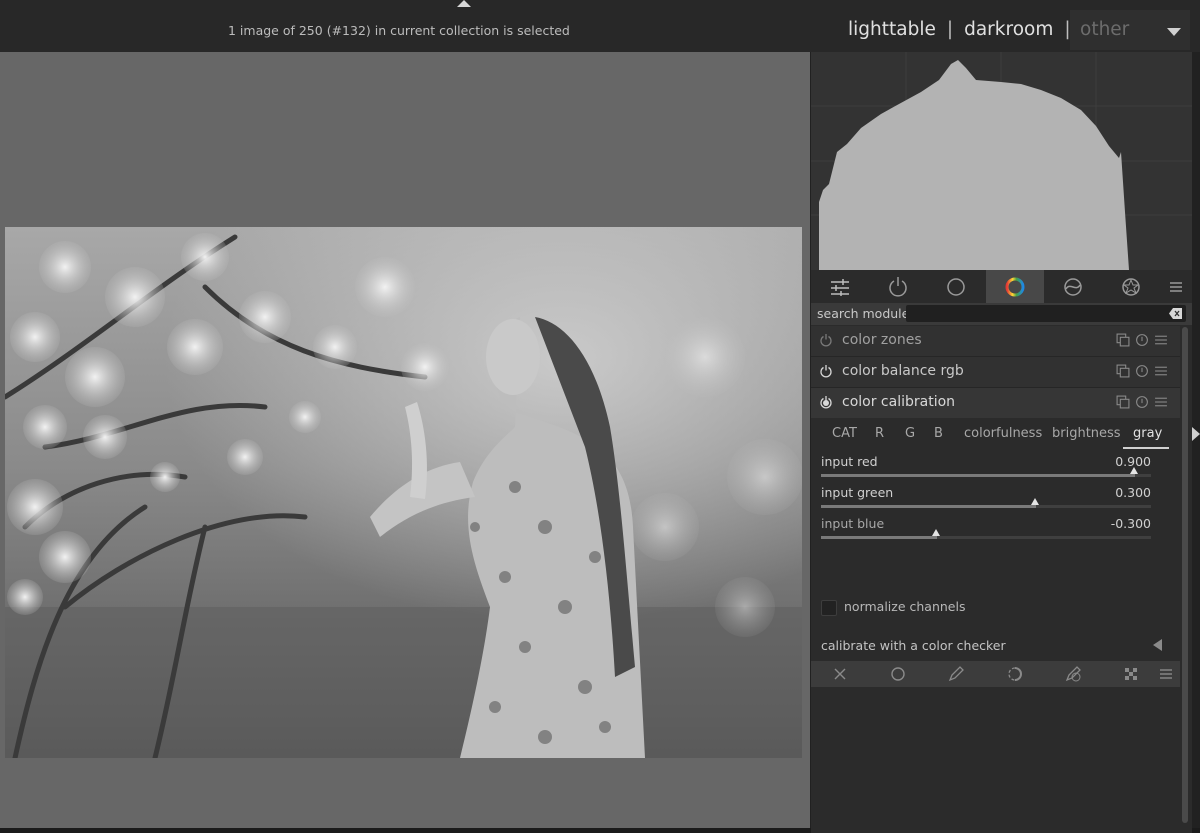 The width and height of the screenshot is (1200, 833). I want to click on tab-b: B, so click(938, 433).